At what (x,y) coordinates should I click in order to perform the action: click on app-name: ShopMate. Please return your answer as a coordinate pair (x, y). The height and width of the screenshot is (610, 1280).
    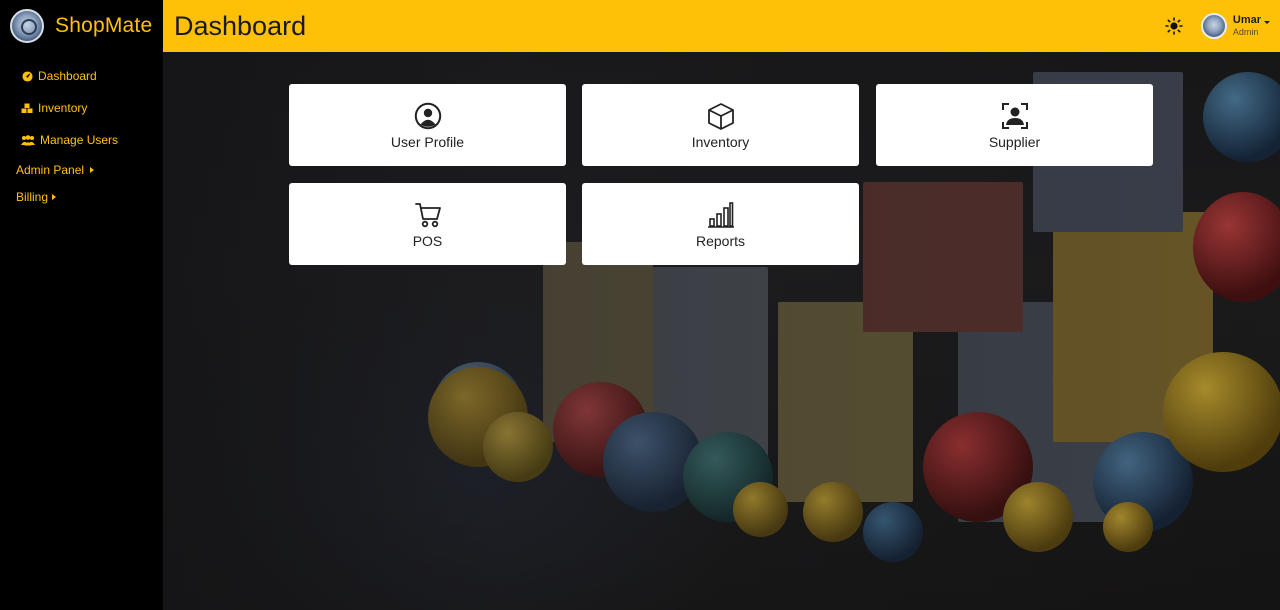
    Looking at the image, I should click on (104, 25).